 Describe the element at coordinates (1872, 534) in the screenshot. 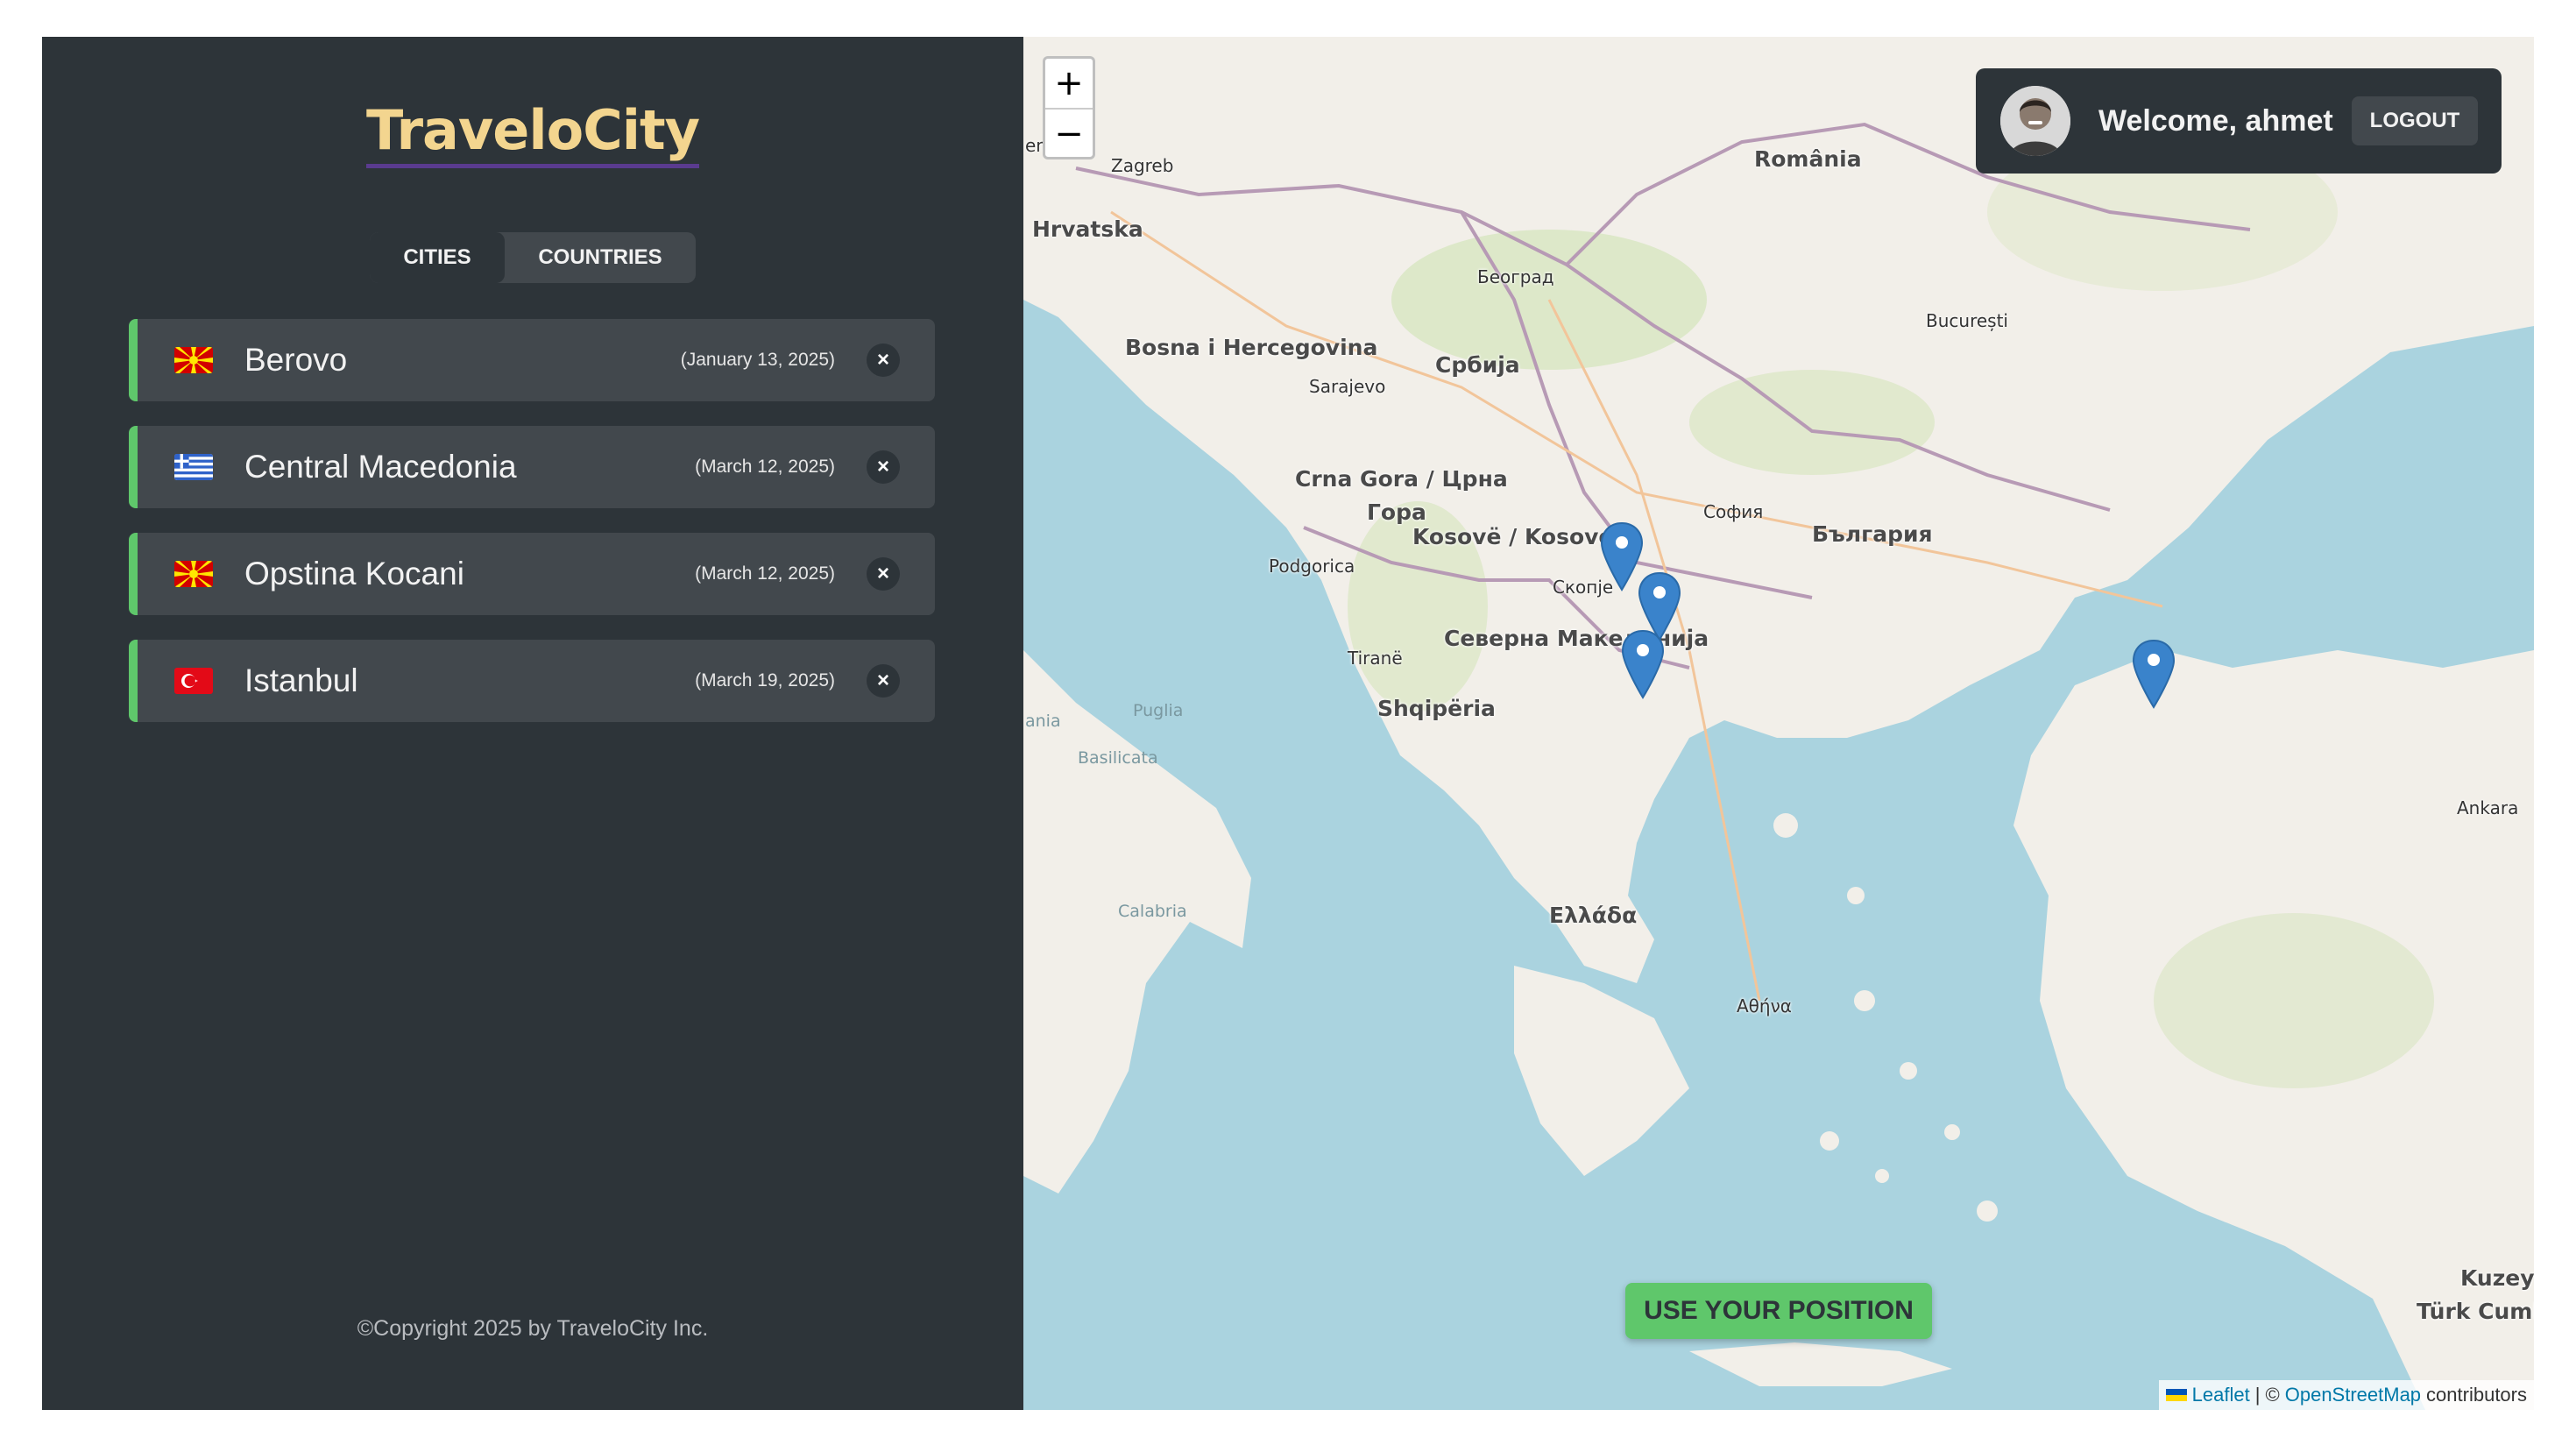

I see `map-label: България` at that location.